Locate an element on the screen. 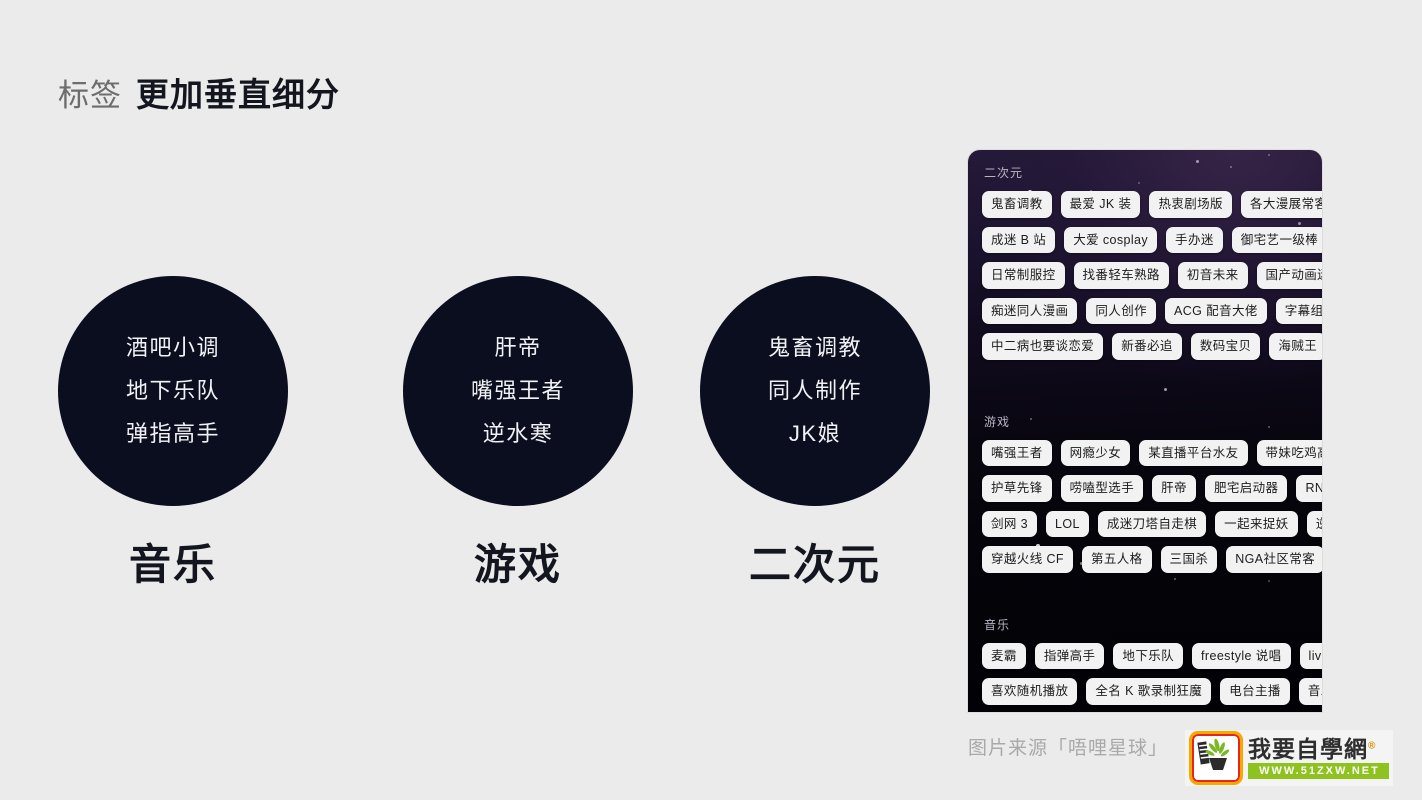  category-group-music: 酒吧小调 地下乐队 弹指高手 音乐 is located at coordinates (173, 431).